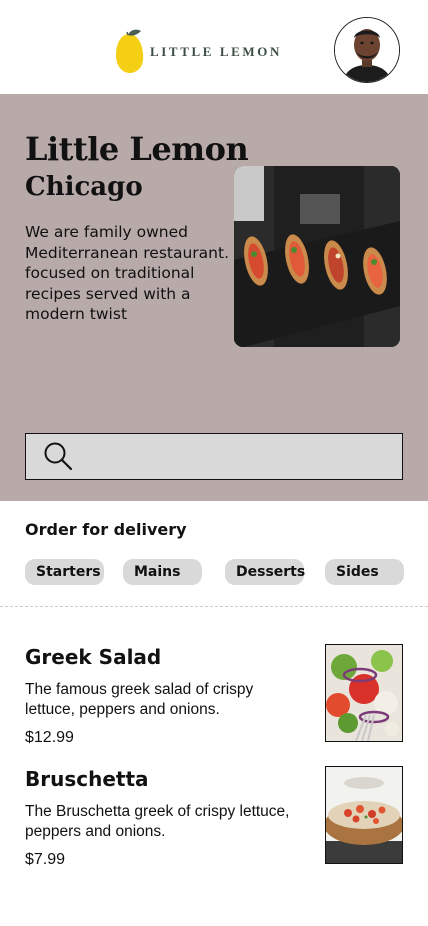 The height and width of the screenshot is (926, 428). I want to click on menu-item-name: Greek Salad, so click(93, 657).